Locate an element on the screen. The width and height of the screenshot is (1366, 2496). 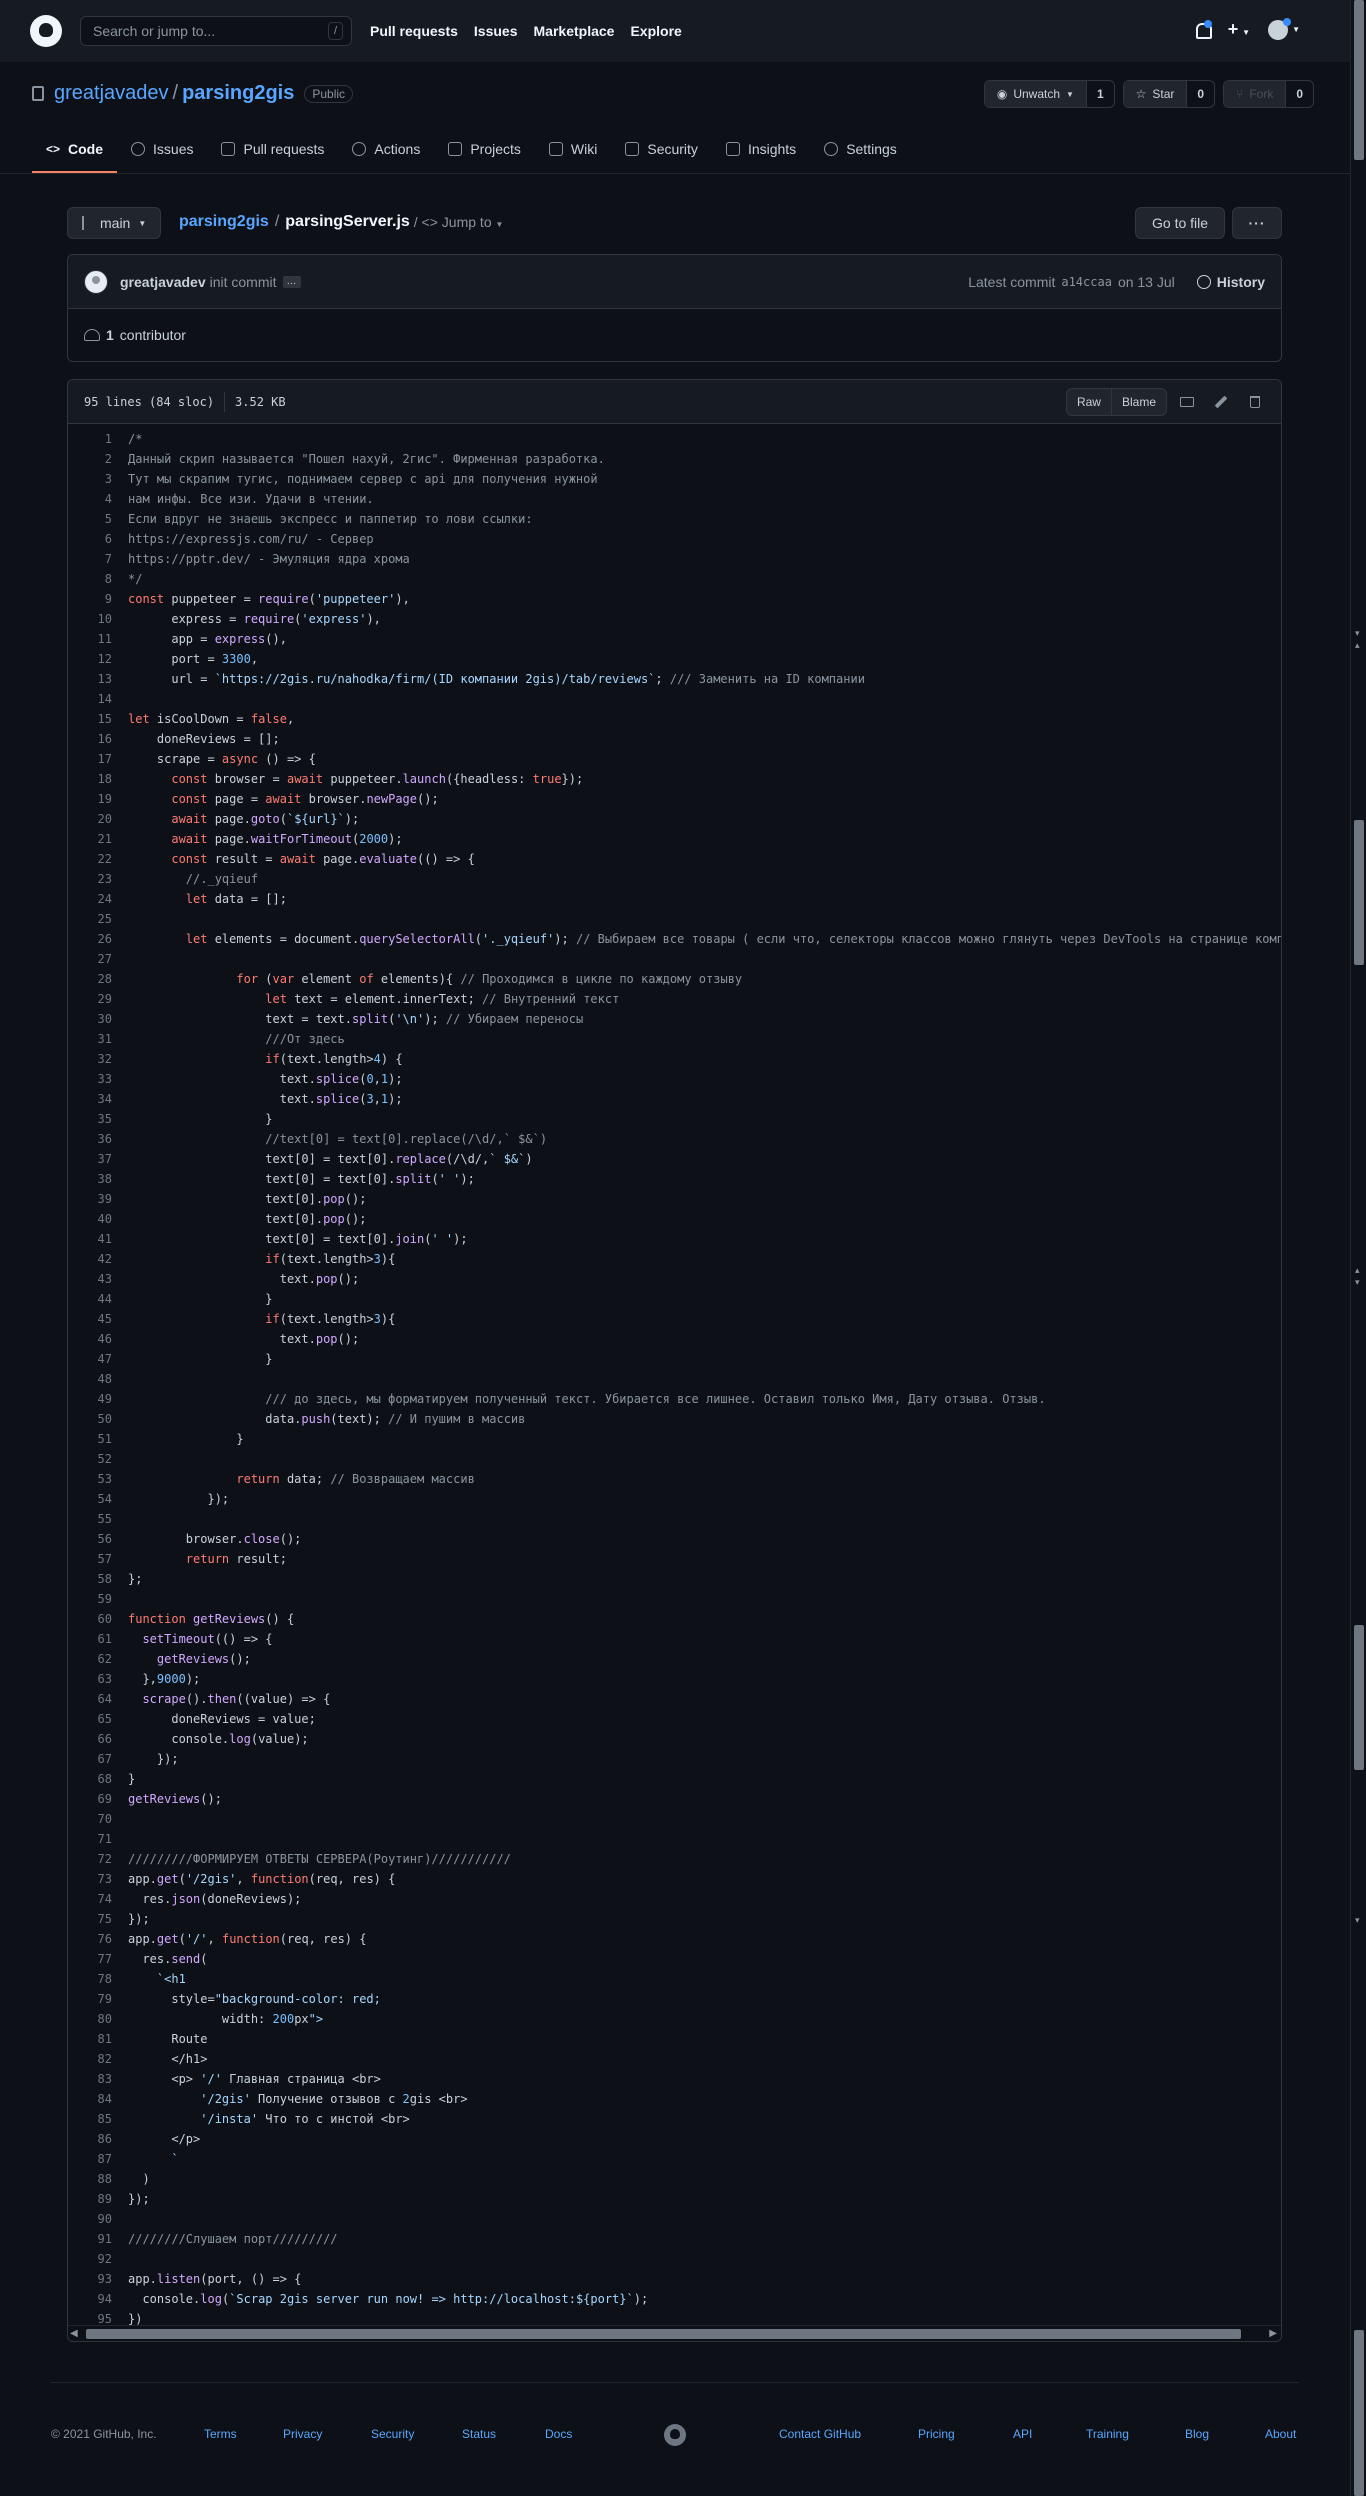
line-number: 28 is located at coordinates (90, 979).